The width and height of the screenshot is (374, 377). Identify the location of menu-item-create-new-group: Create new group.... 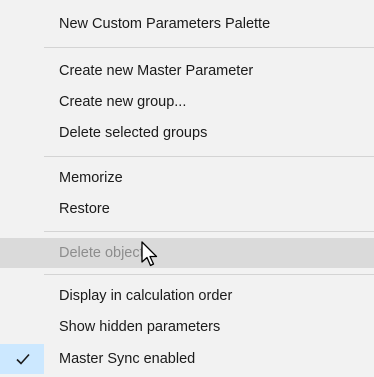
(187, 102).